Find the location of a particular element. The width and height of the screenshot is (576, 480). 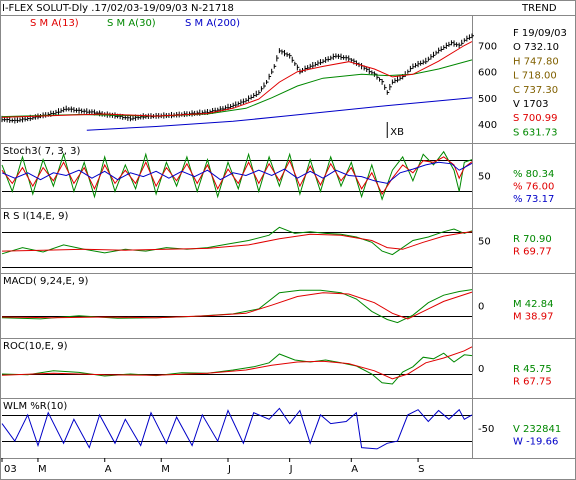

readout-roc-1: R 67.75 is located at coordinates (532, 382).